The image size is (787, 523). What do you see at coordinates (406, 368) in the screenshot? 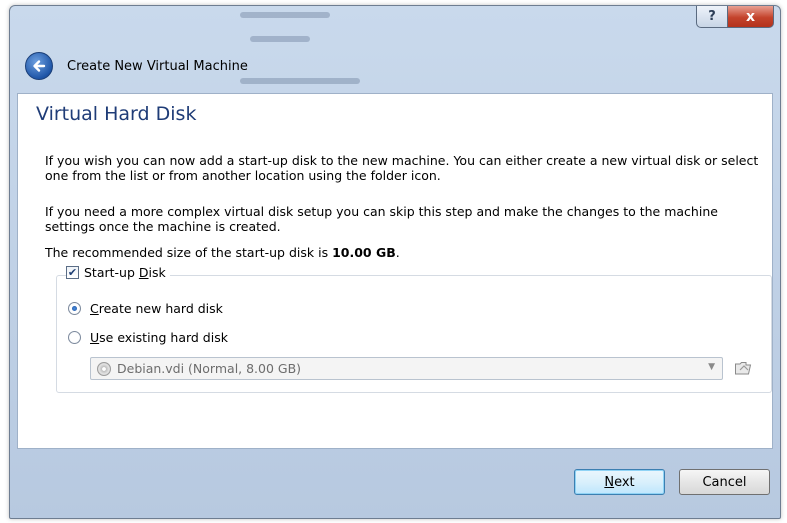
I see `existing-disk-dropdown: Debian.vdi (Normal, 8.00 GB) ▼` at bounding box center [406, 368].